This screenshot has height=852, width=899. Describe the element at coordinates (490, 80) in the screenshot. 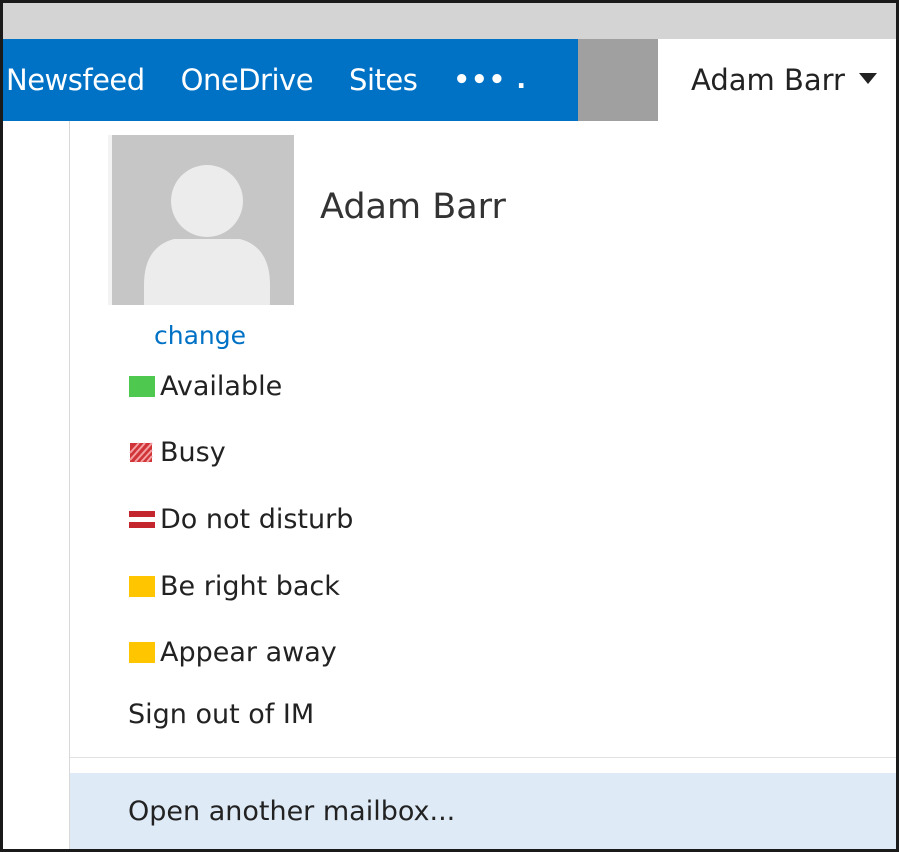

I see `more-icon: ••• .` at that location.